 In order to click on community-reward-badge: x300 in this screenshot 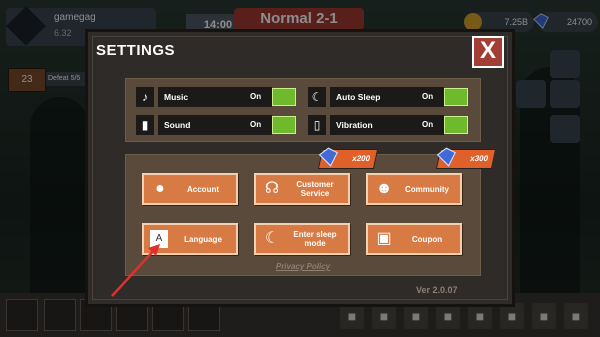, I will do `click(466, 158)`.